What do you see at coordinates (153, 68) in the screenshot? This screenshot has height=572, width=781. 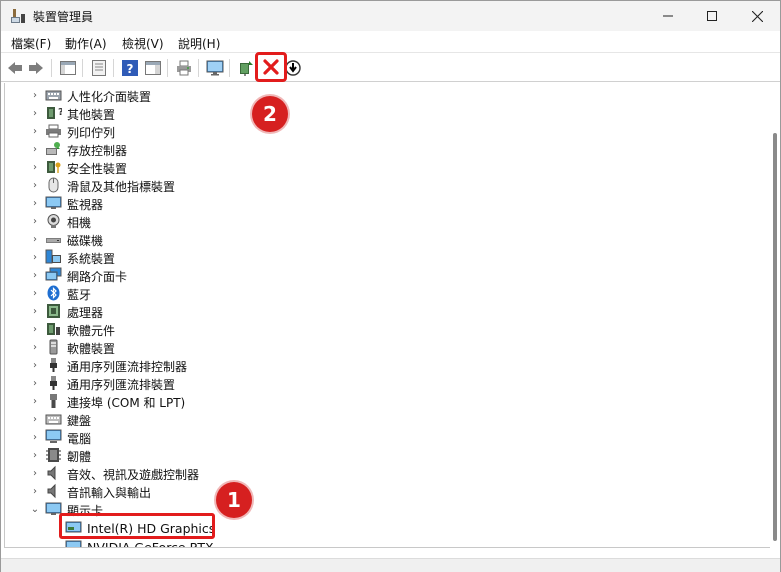 I see `action-pane-button` at bounding box center [153, 68].